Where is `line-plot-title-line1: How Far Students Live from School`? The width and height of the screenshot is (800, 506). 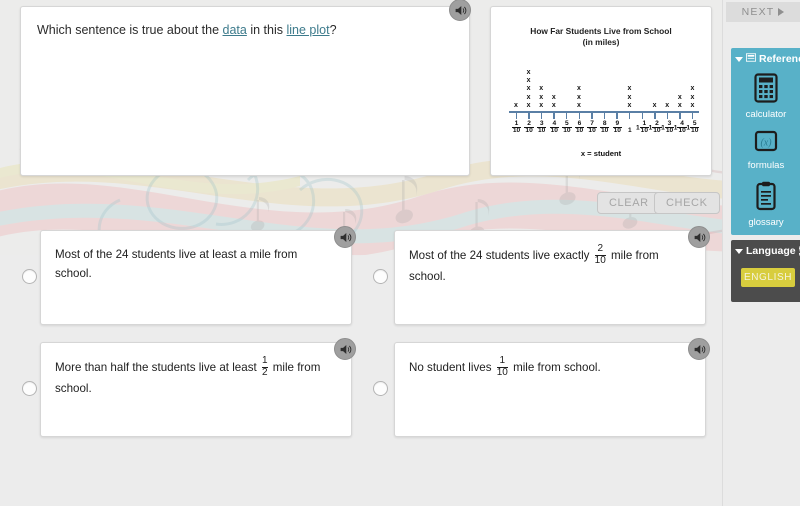
line-plot-title-line1: How Far Students Live from School is located at coordinates (601, 31).